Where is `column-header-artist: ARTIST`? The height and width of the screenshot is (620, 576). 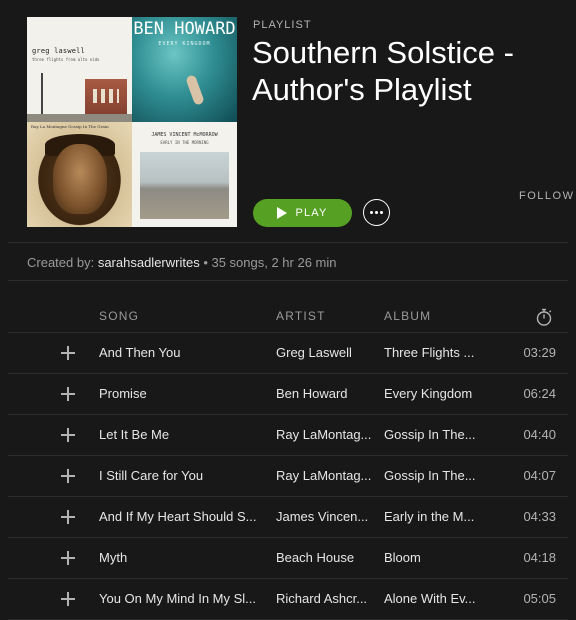
column-header-artist: ARTIST is located at coordinates (301, 316).